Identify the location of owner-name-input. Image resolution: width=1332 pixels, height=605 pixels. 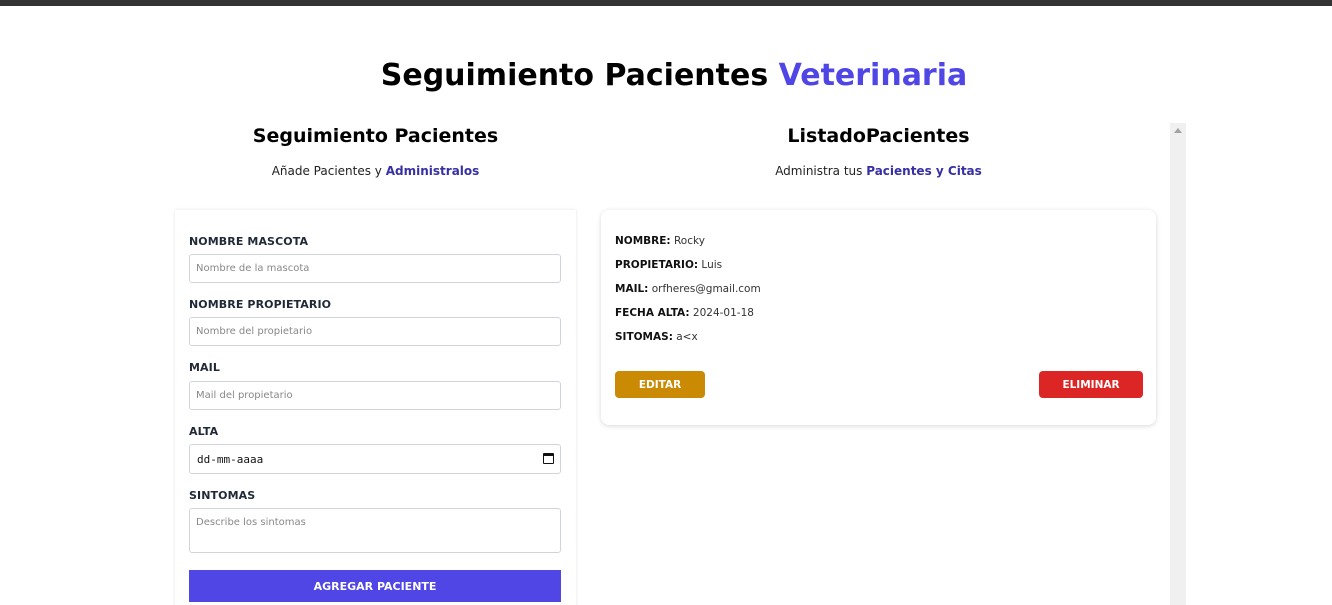
(375, 331).